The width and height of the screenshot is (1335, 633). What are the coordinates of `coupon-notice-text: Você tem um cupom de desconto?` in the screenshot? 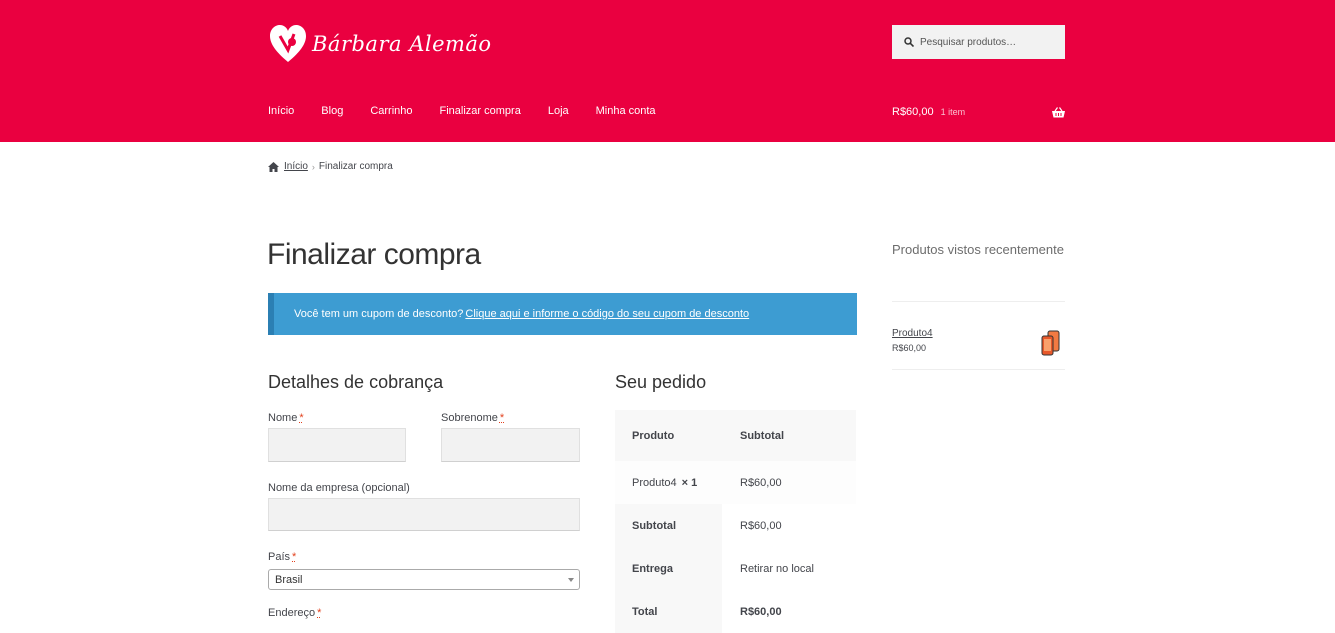 It's located at (379, 314).